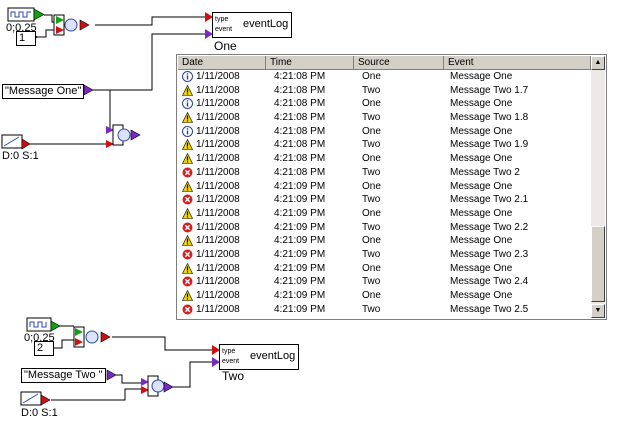 The width and height of the screenshot is (635, 433). Describe the element at coordinates (44, 348) in the screenshot. I see `constant-block-bottom: 2` at that location.